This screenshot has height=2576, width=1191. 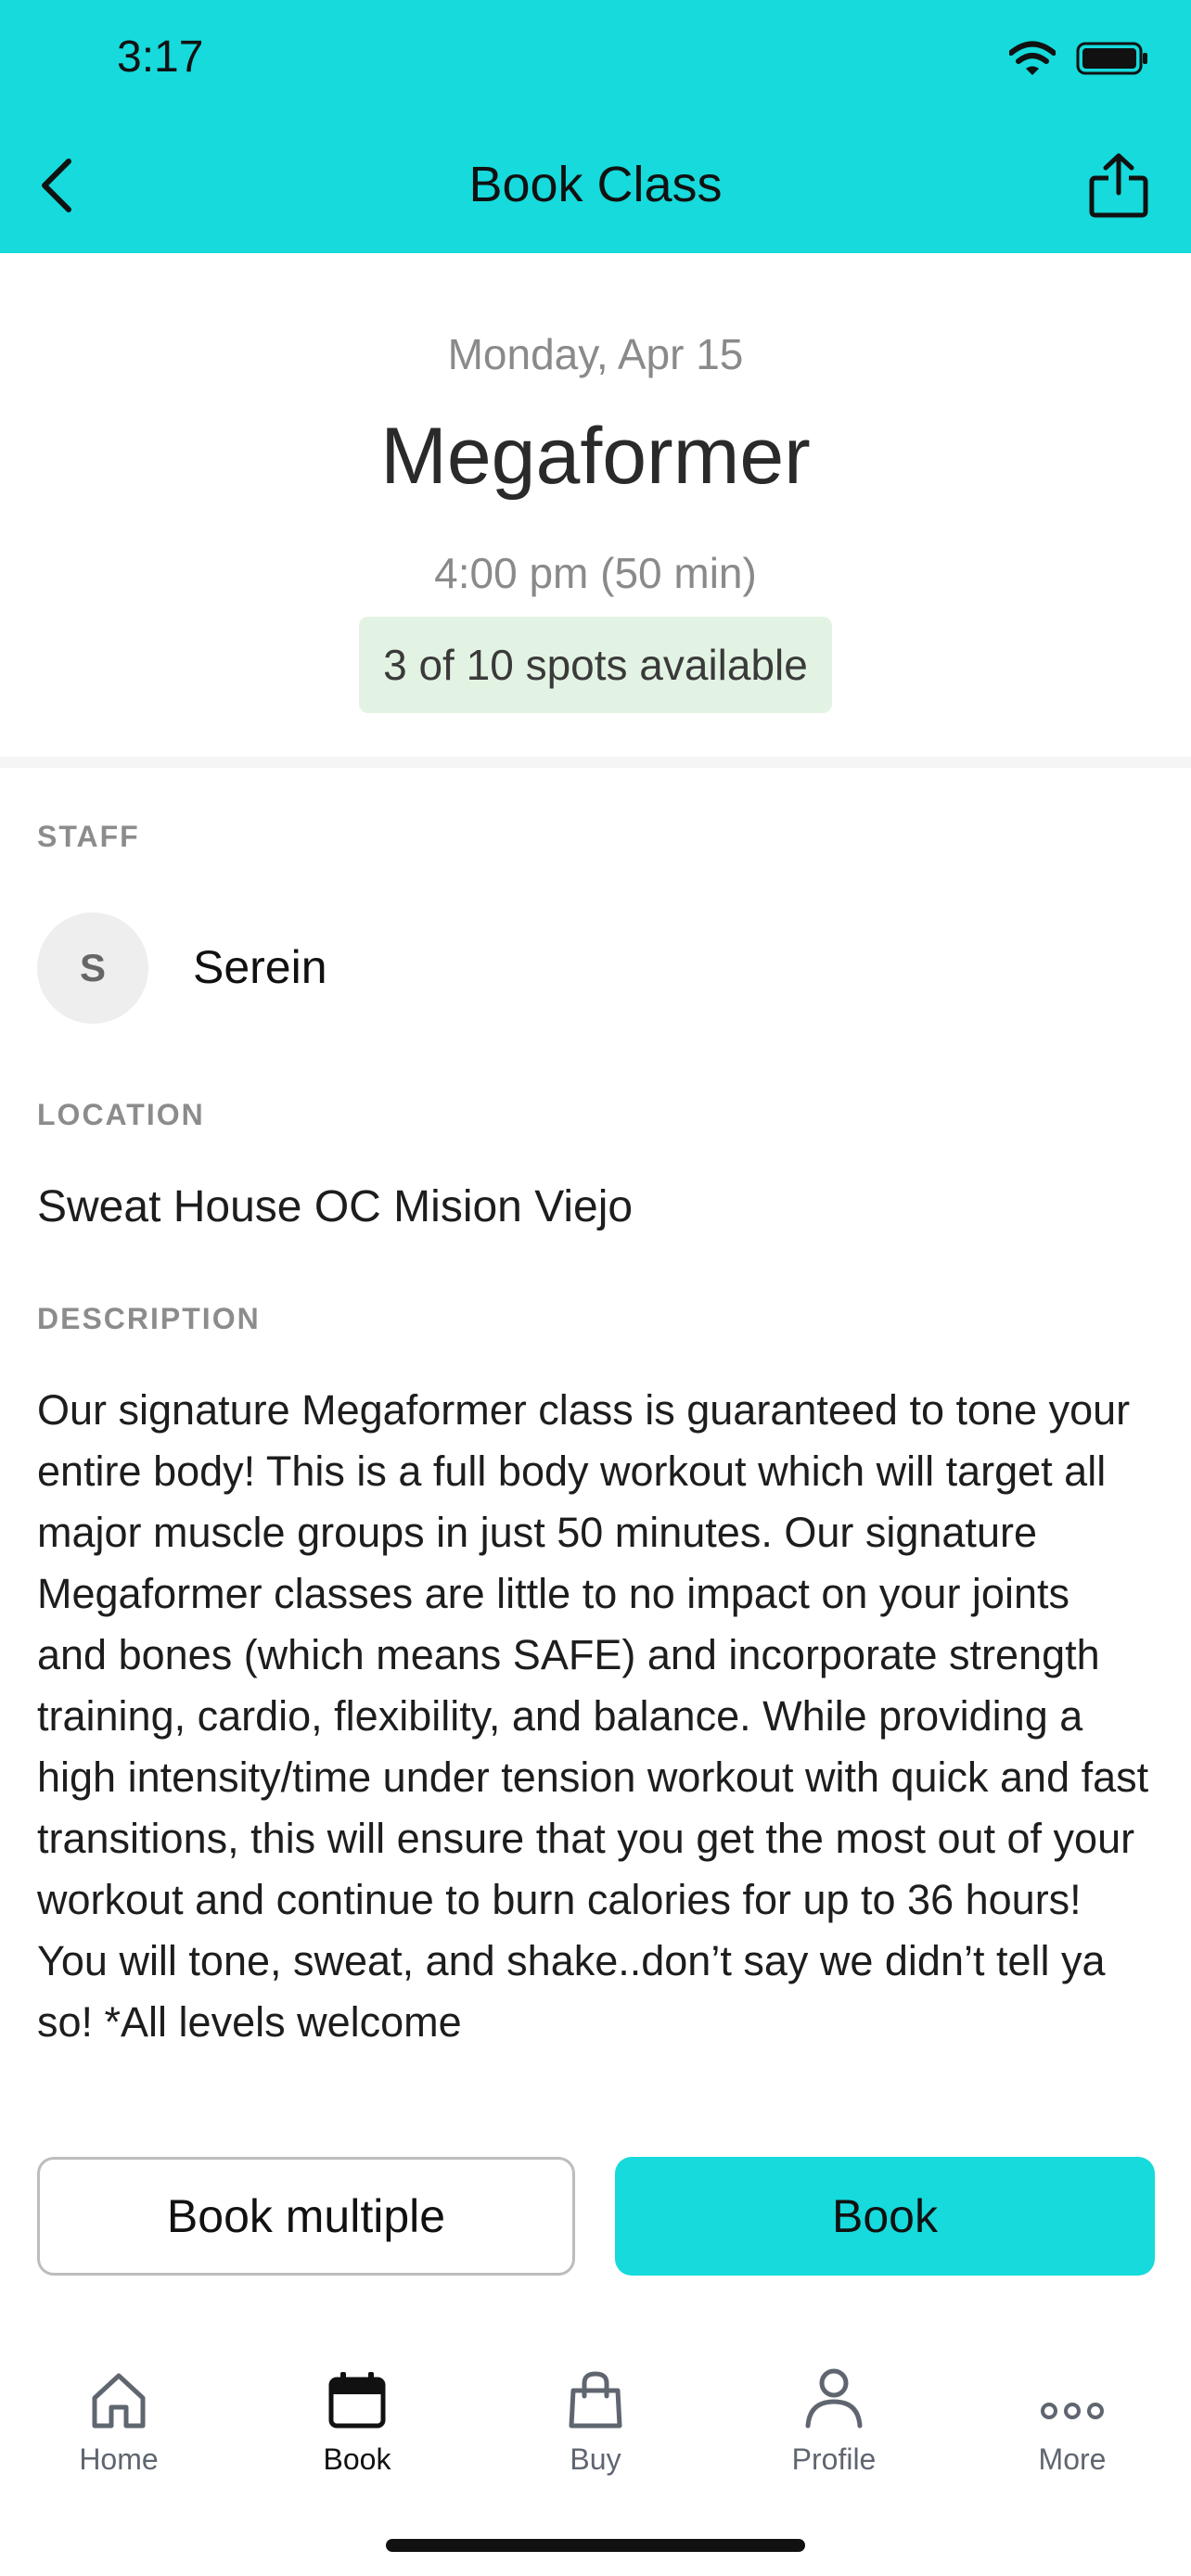 I want to click on class-time: 4:00 pm (50 min), so click(x=595, y=573).